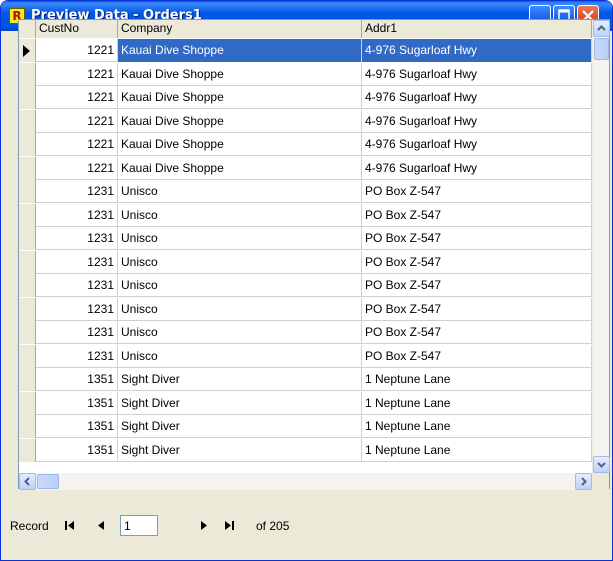 This screenshot has height=561, width=613. I want to click on scroll-up-button, so click(601, 28).